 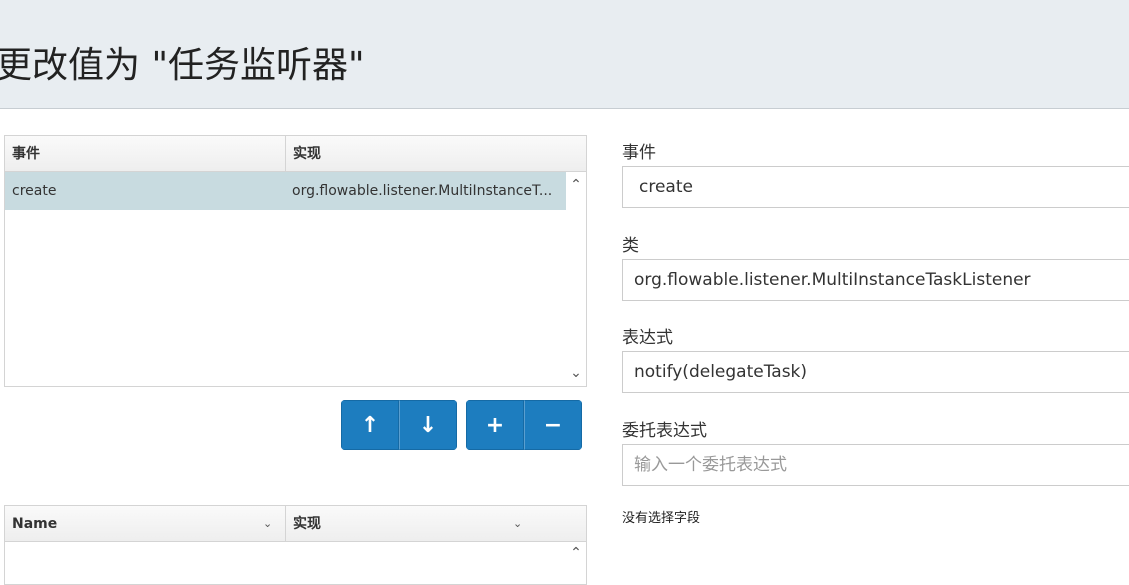 What do you see at coordinates (435, 153) in the screenshot?
I see `column-header-implementation: 实现` at bounding box center [435, 153].